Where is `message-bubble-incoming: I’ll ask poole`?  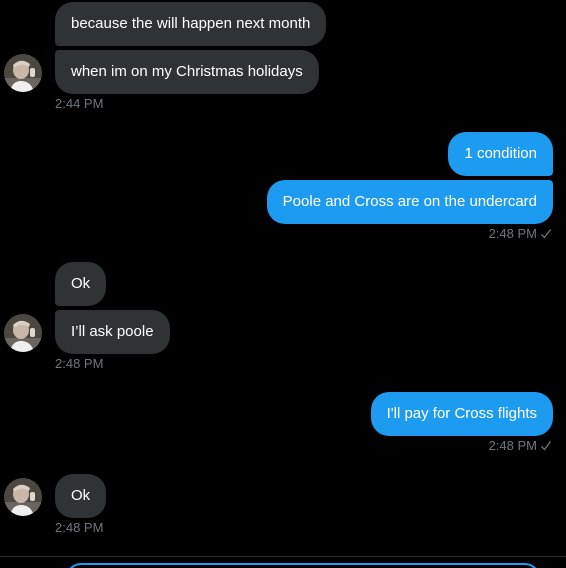
message-bubble-incoming: I’ll ask poole is located at coordinates (112, 332).